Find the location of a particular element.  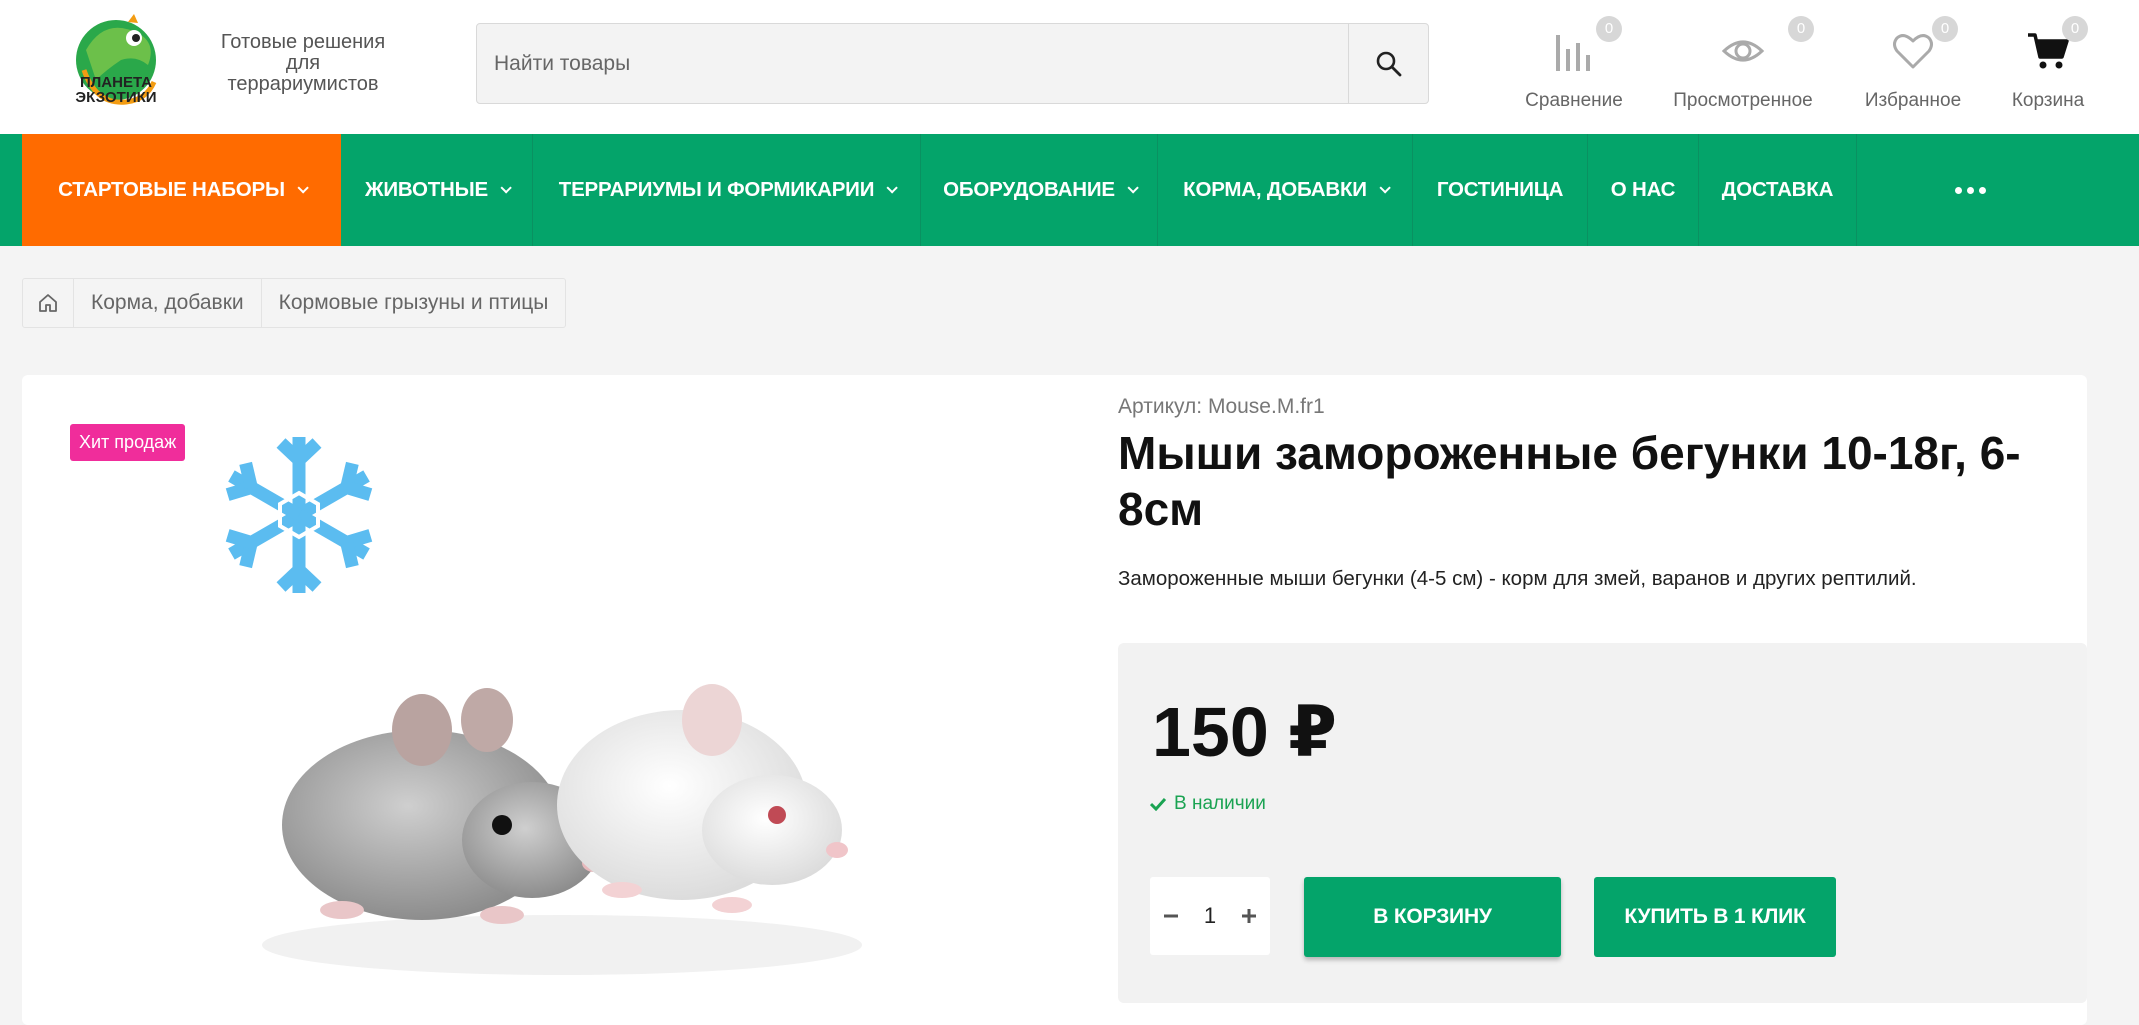

home-icon is located at coordinates (48, 303).